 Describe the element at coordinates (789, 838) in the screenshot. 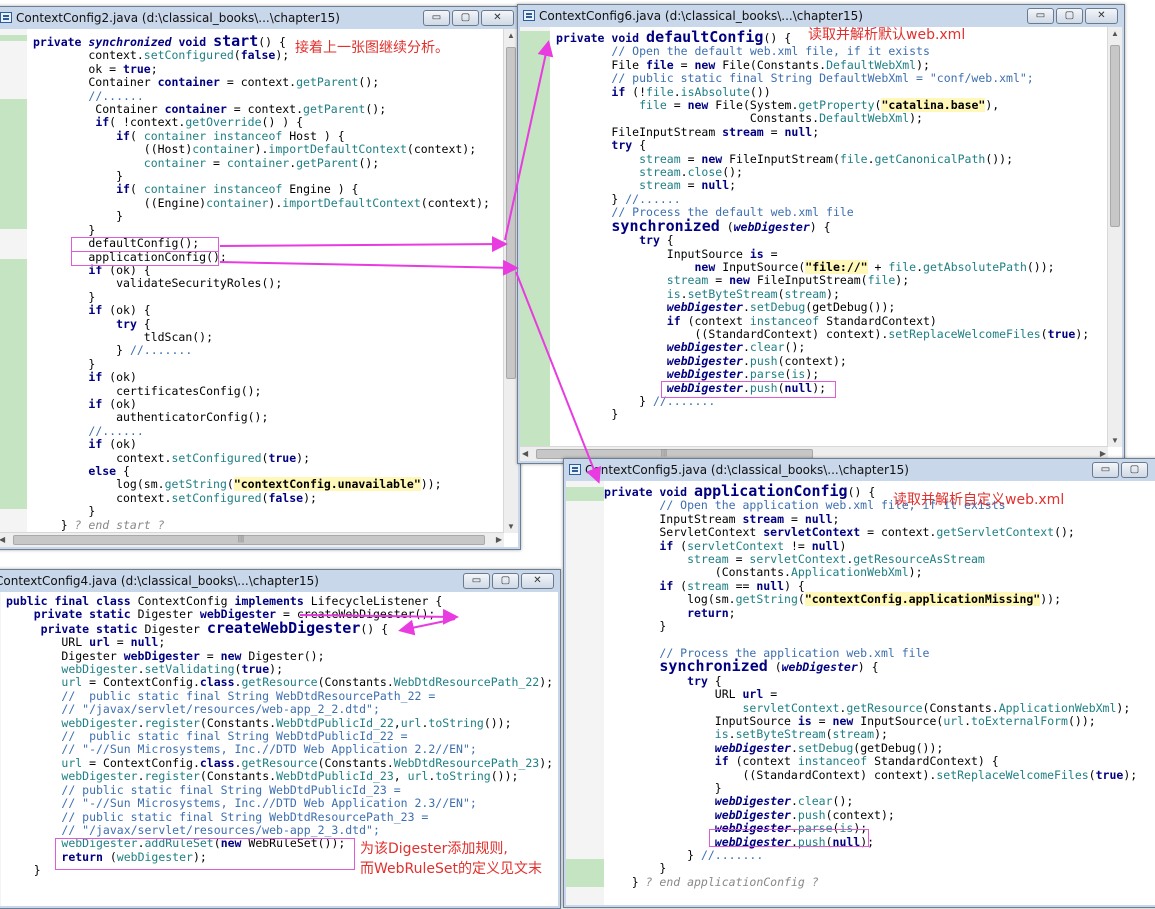

I see `highlight-box-parse-app` at that location.